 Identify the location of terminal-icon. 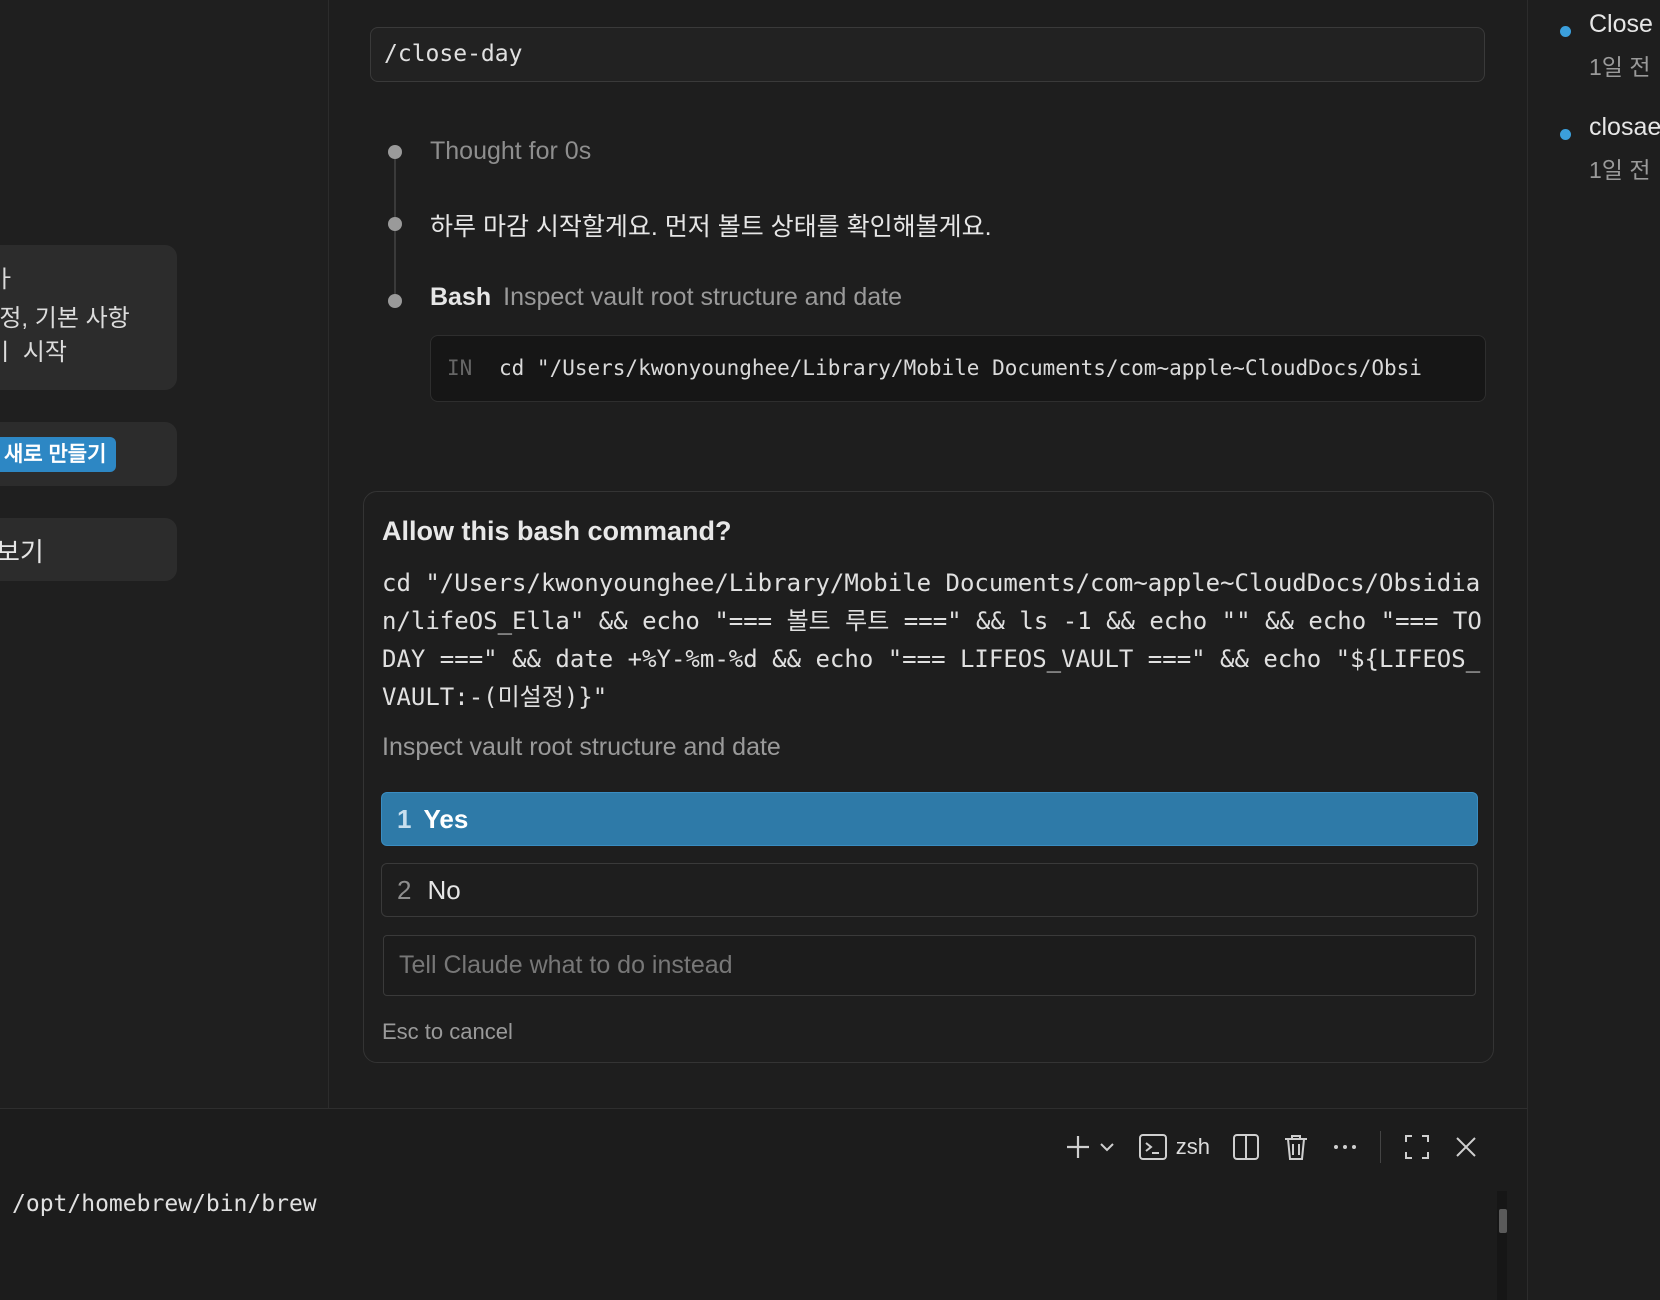
(1152, 1147).